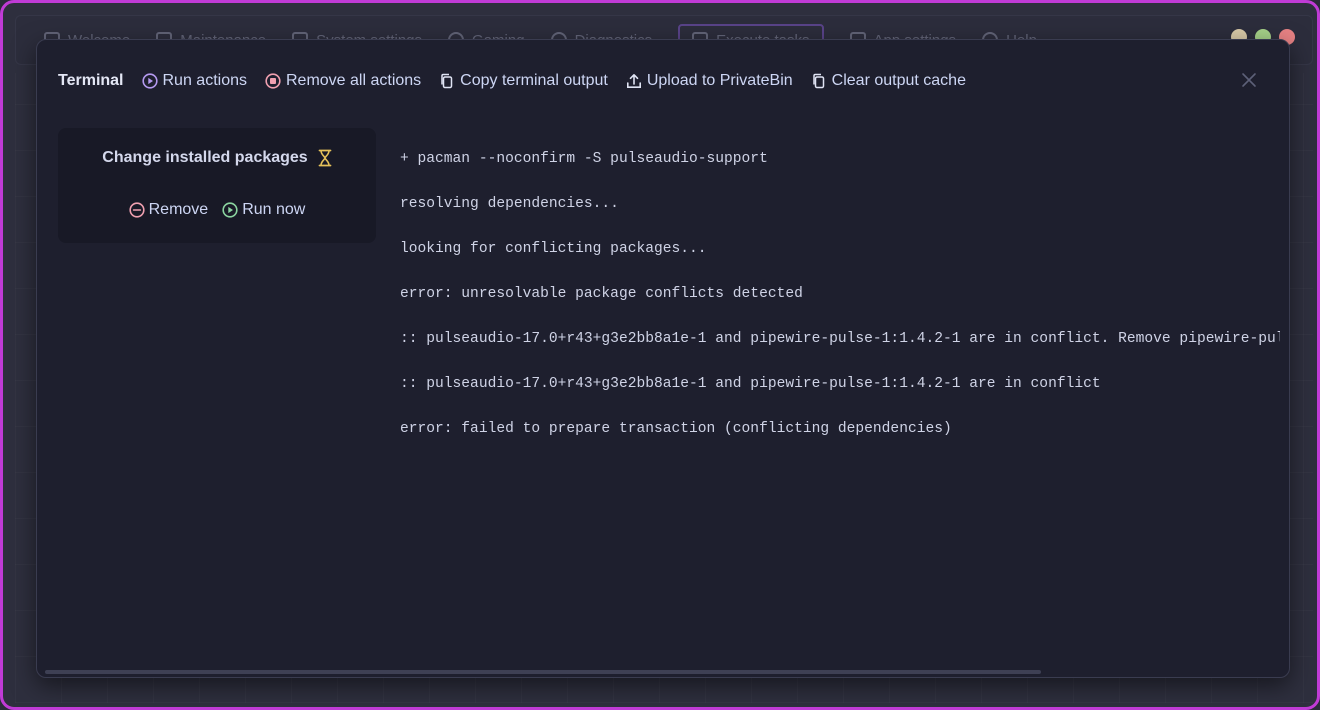 The image size is (1320, 710). Describe the element at coordinates (263, 210) in the screenshot. I see `run-now-button: Run now` at that location.